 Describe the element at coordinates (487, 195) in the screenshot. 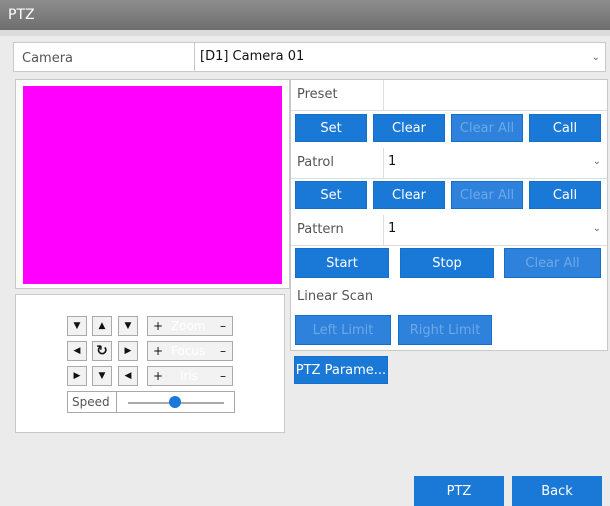

I see `patrol-clear-all-button: Clear All` at that location.